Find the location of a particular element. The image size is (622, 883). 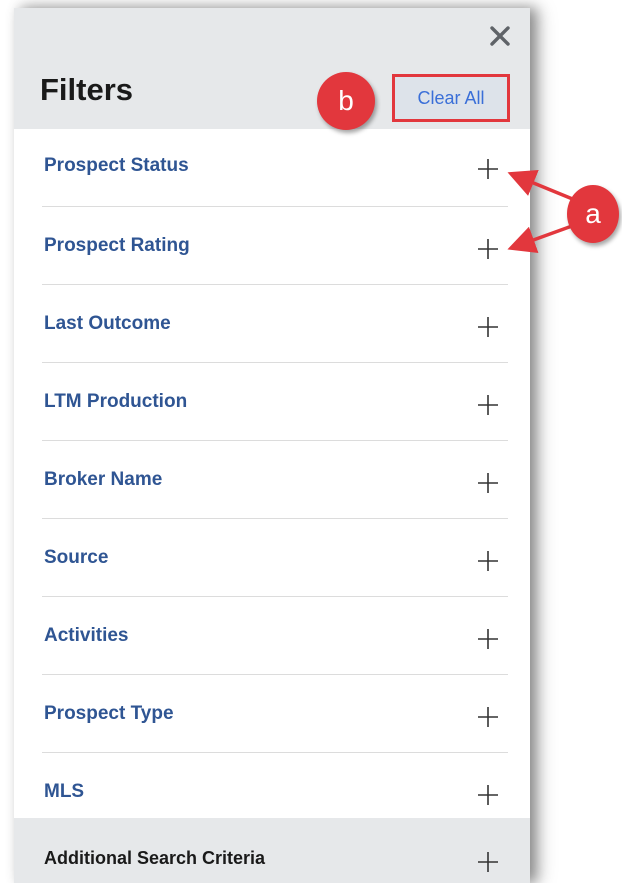

filter-prospect-status: Prospect Status is located at coordinates (275, 168).